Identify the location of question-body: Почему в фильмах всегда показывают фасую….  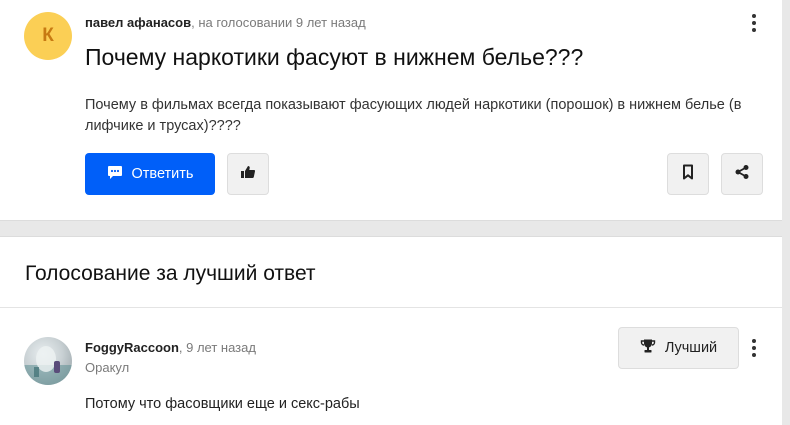
(413, 115).